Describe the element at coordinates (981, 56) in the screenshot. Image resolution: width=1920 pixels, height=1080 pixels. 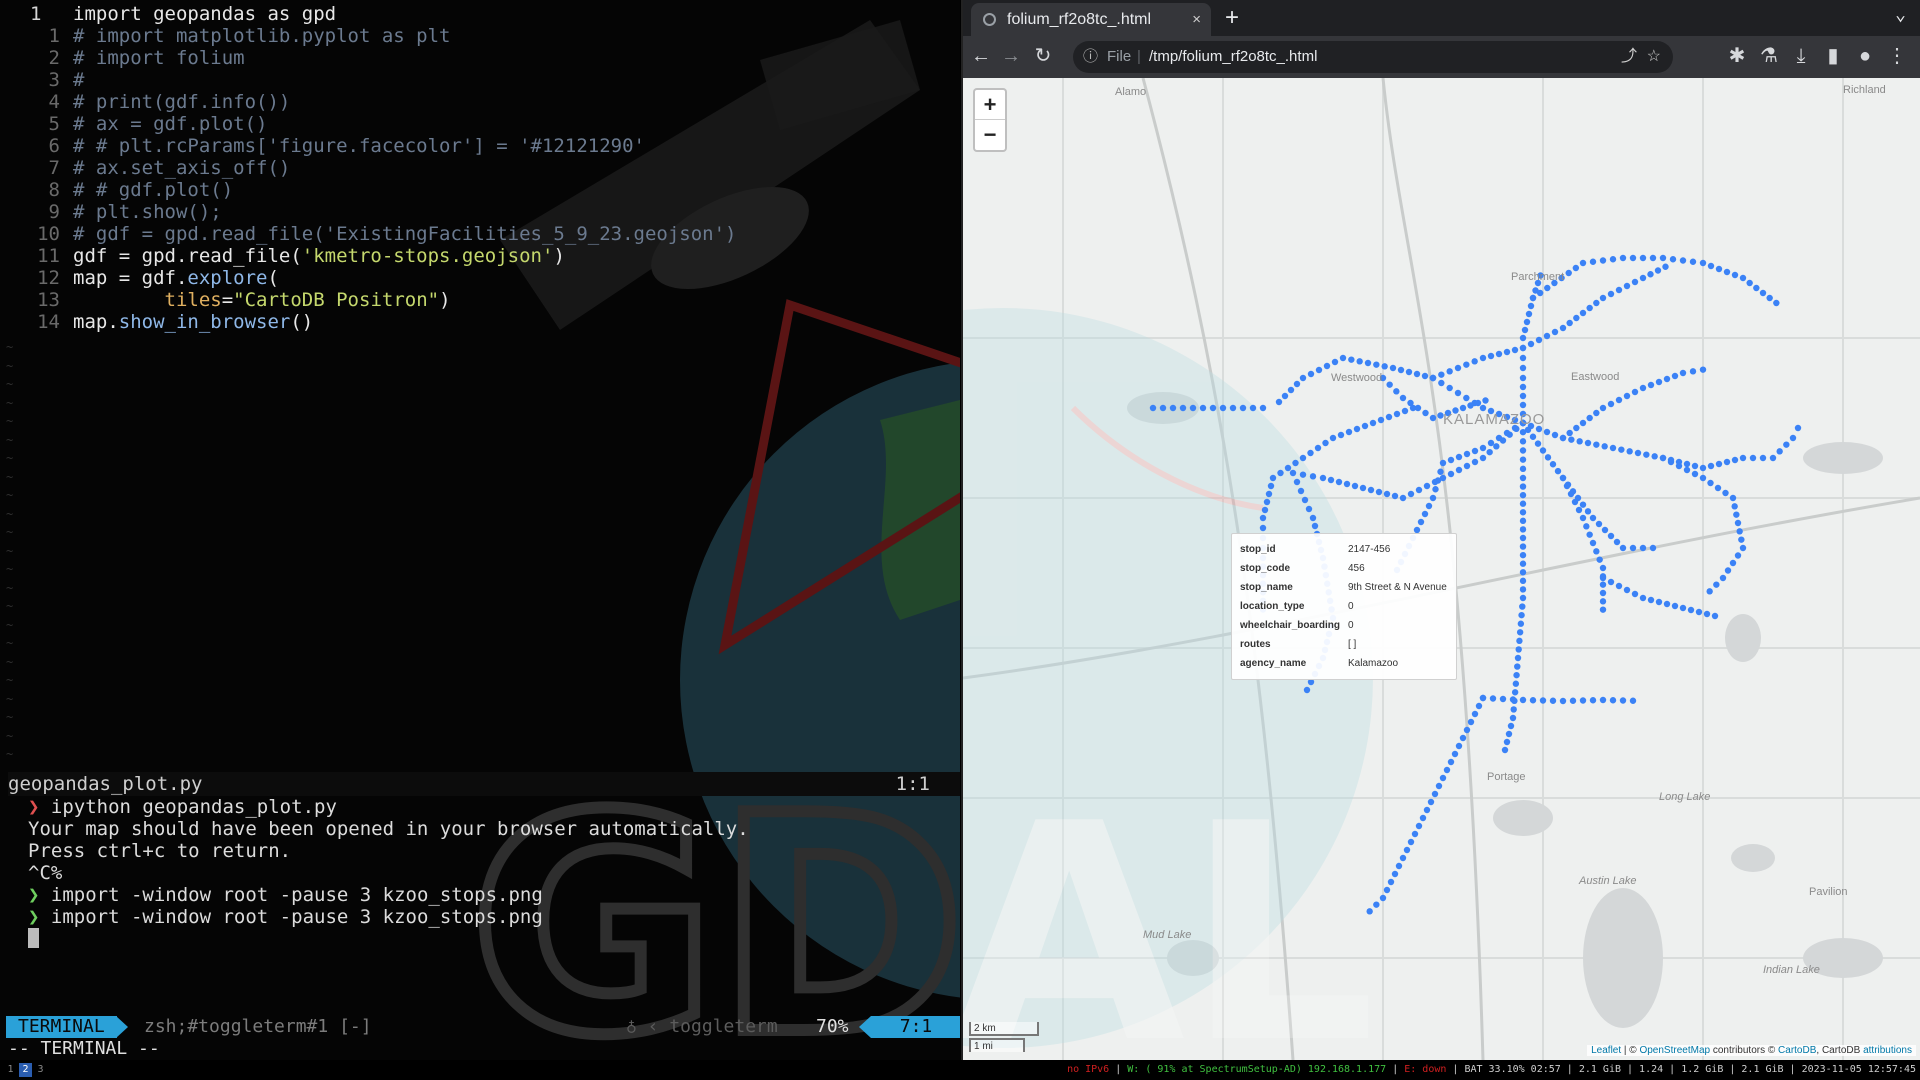
I see `back-icon: ←` at that location.